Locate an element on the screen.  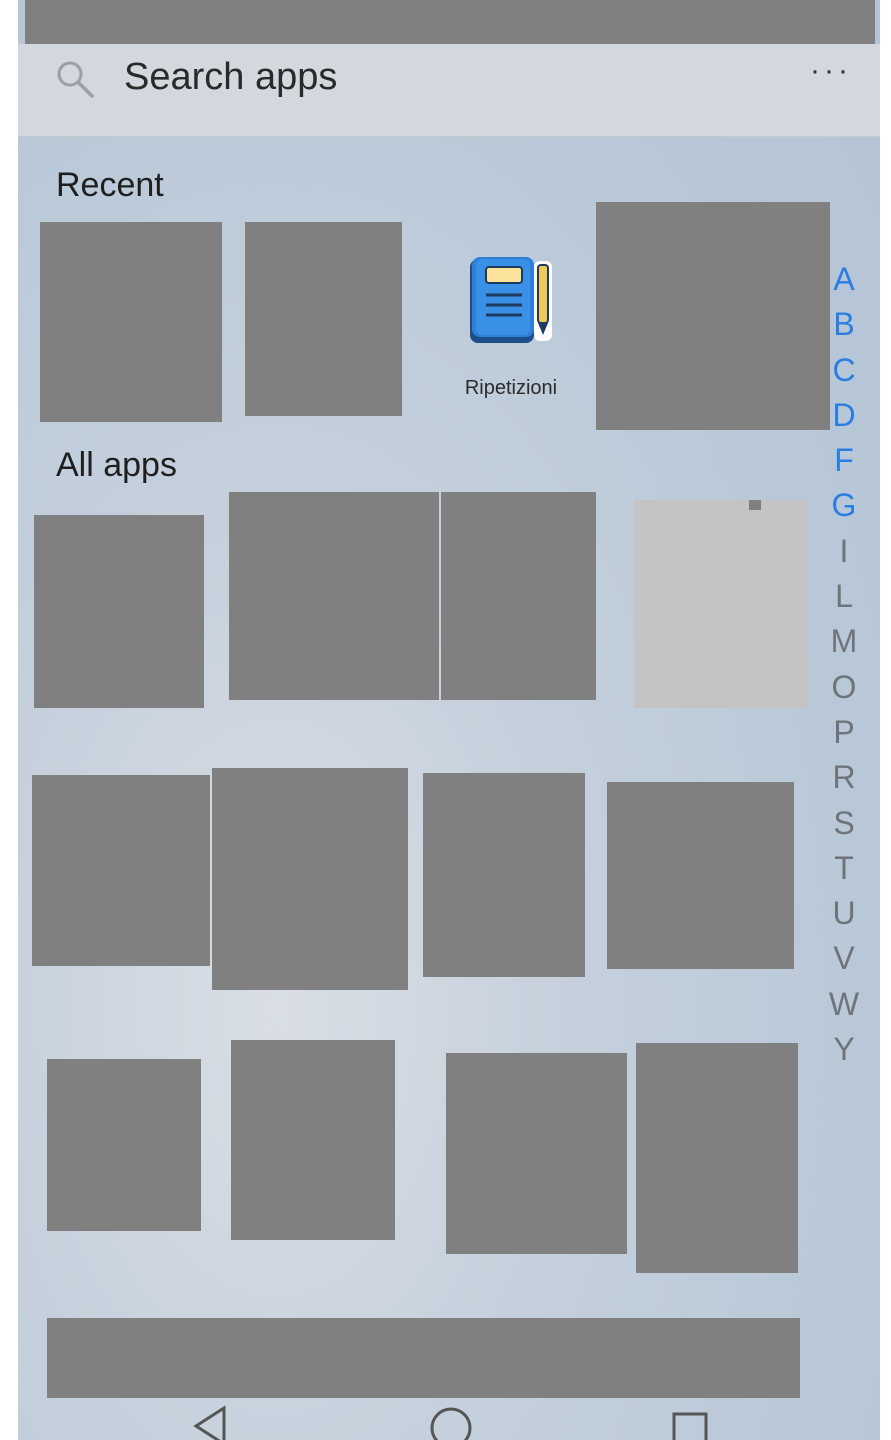
search-input: Search apps is located at coordinates (230, 77).